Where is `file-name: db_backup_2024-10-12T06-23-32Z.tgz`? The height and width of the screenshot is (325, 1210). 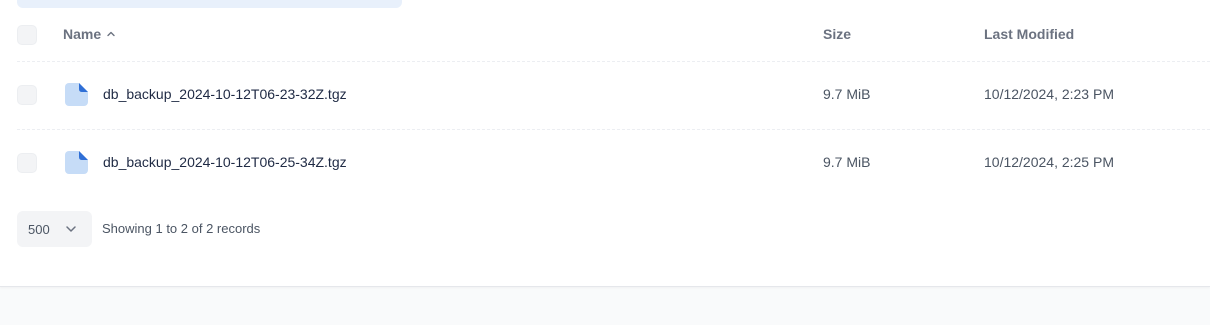 file-name: db_backup_2024-10-12T06-23-32Z.tgz is located at coordinates (225, 94).